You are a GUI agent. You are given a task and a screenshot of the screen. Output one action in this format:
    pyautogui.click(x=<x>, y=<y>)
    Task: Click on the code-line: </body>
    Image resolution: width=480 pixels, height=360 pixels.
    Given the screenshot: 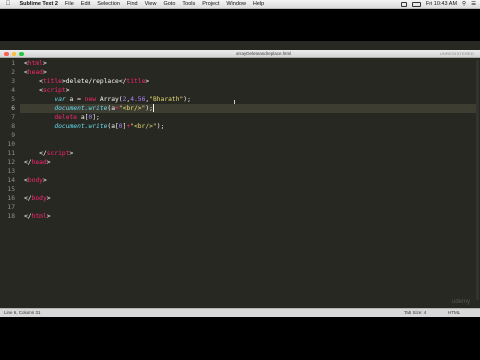 What is the action you would take?
    pyautogui.click(x=37, y=198)
    